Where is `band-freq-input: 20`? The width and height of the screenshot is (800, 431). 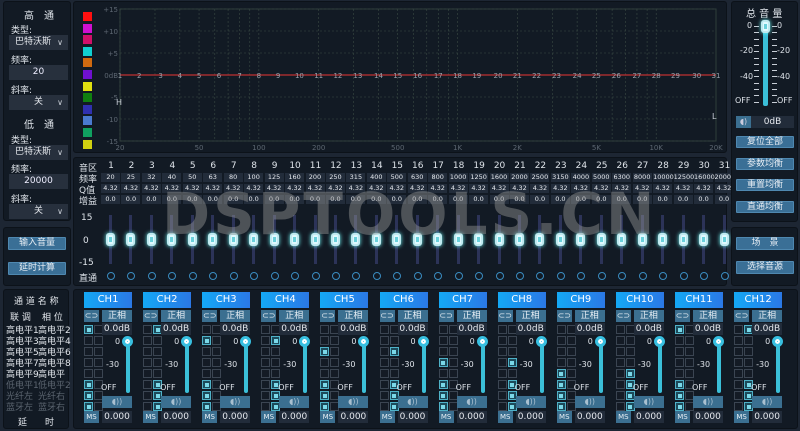 band-freq-input: 20 is located at coordinates (110, 177).